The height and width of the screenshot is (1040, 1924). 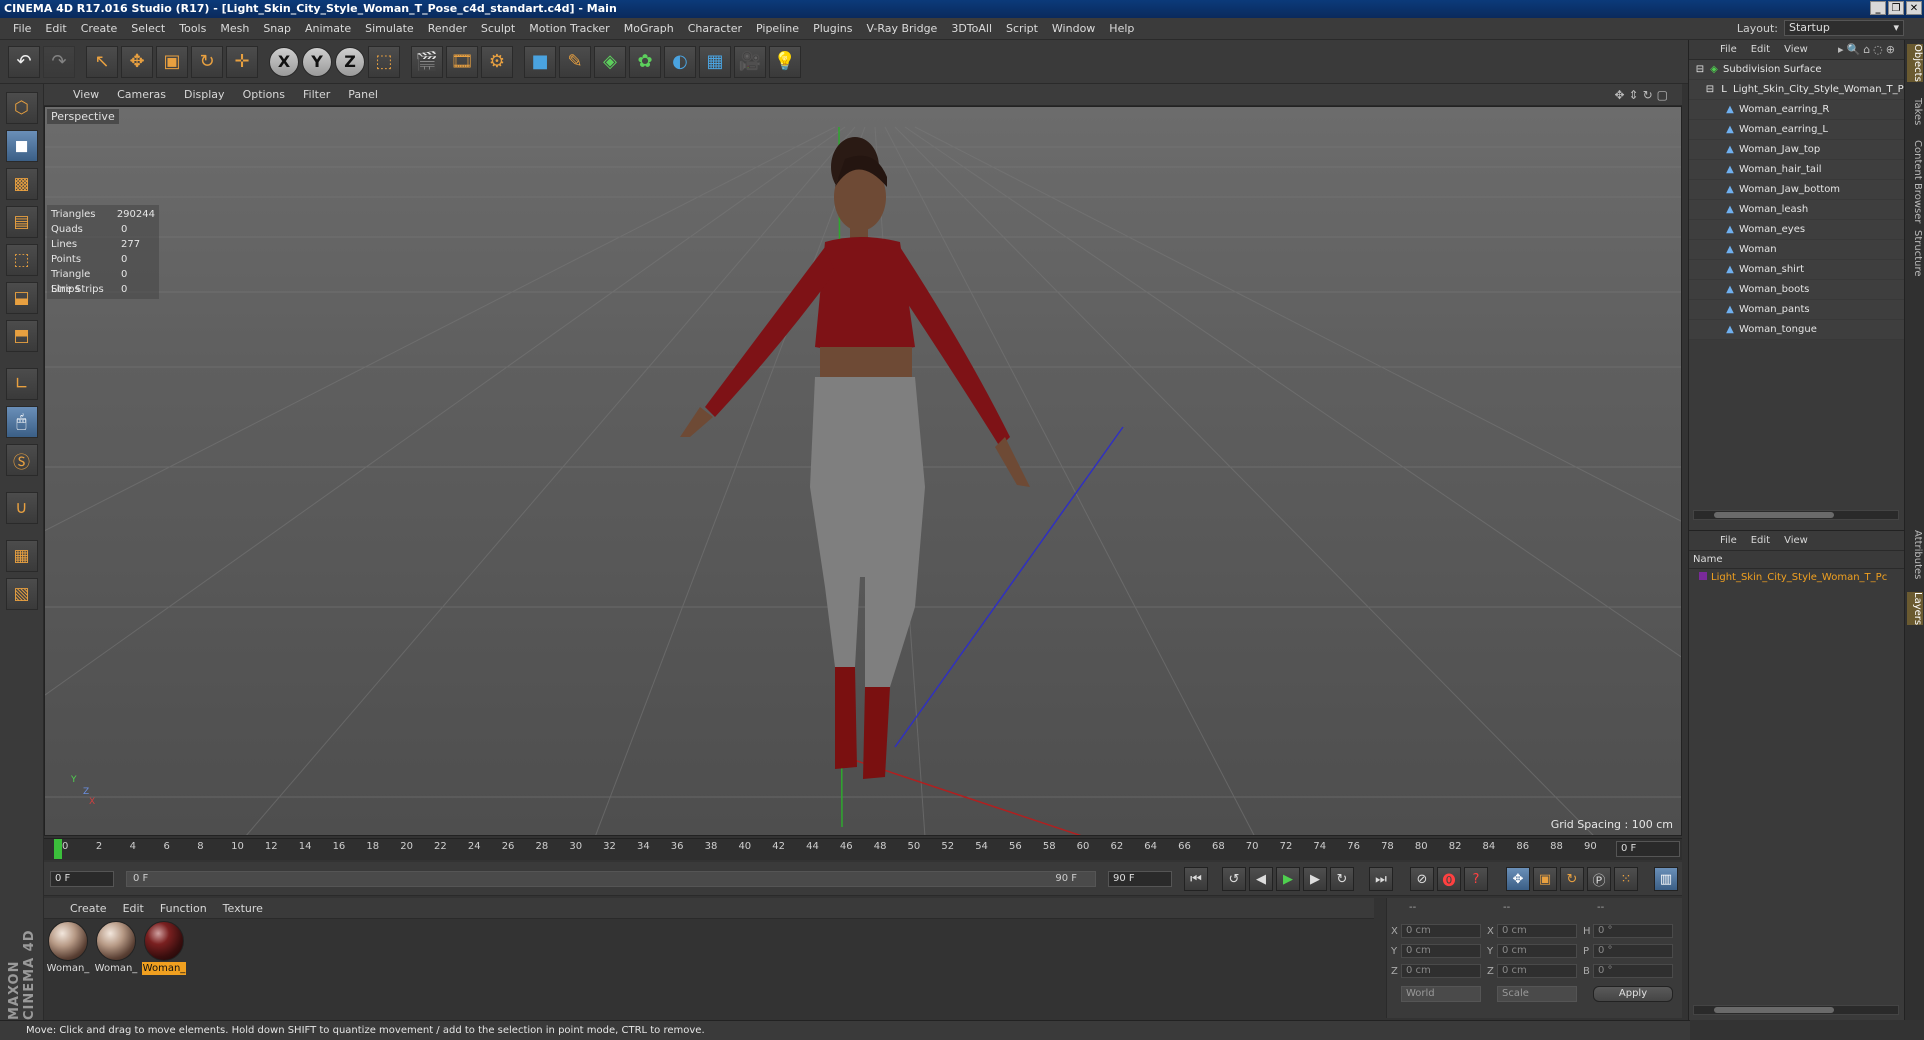 What do you see at coordinates (1796, 49) in the screenshot?
I see `object-menu-view: View` at bounding box center [1796, 49].